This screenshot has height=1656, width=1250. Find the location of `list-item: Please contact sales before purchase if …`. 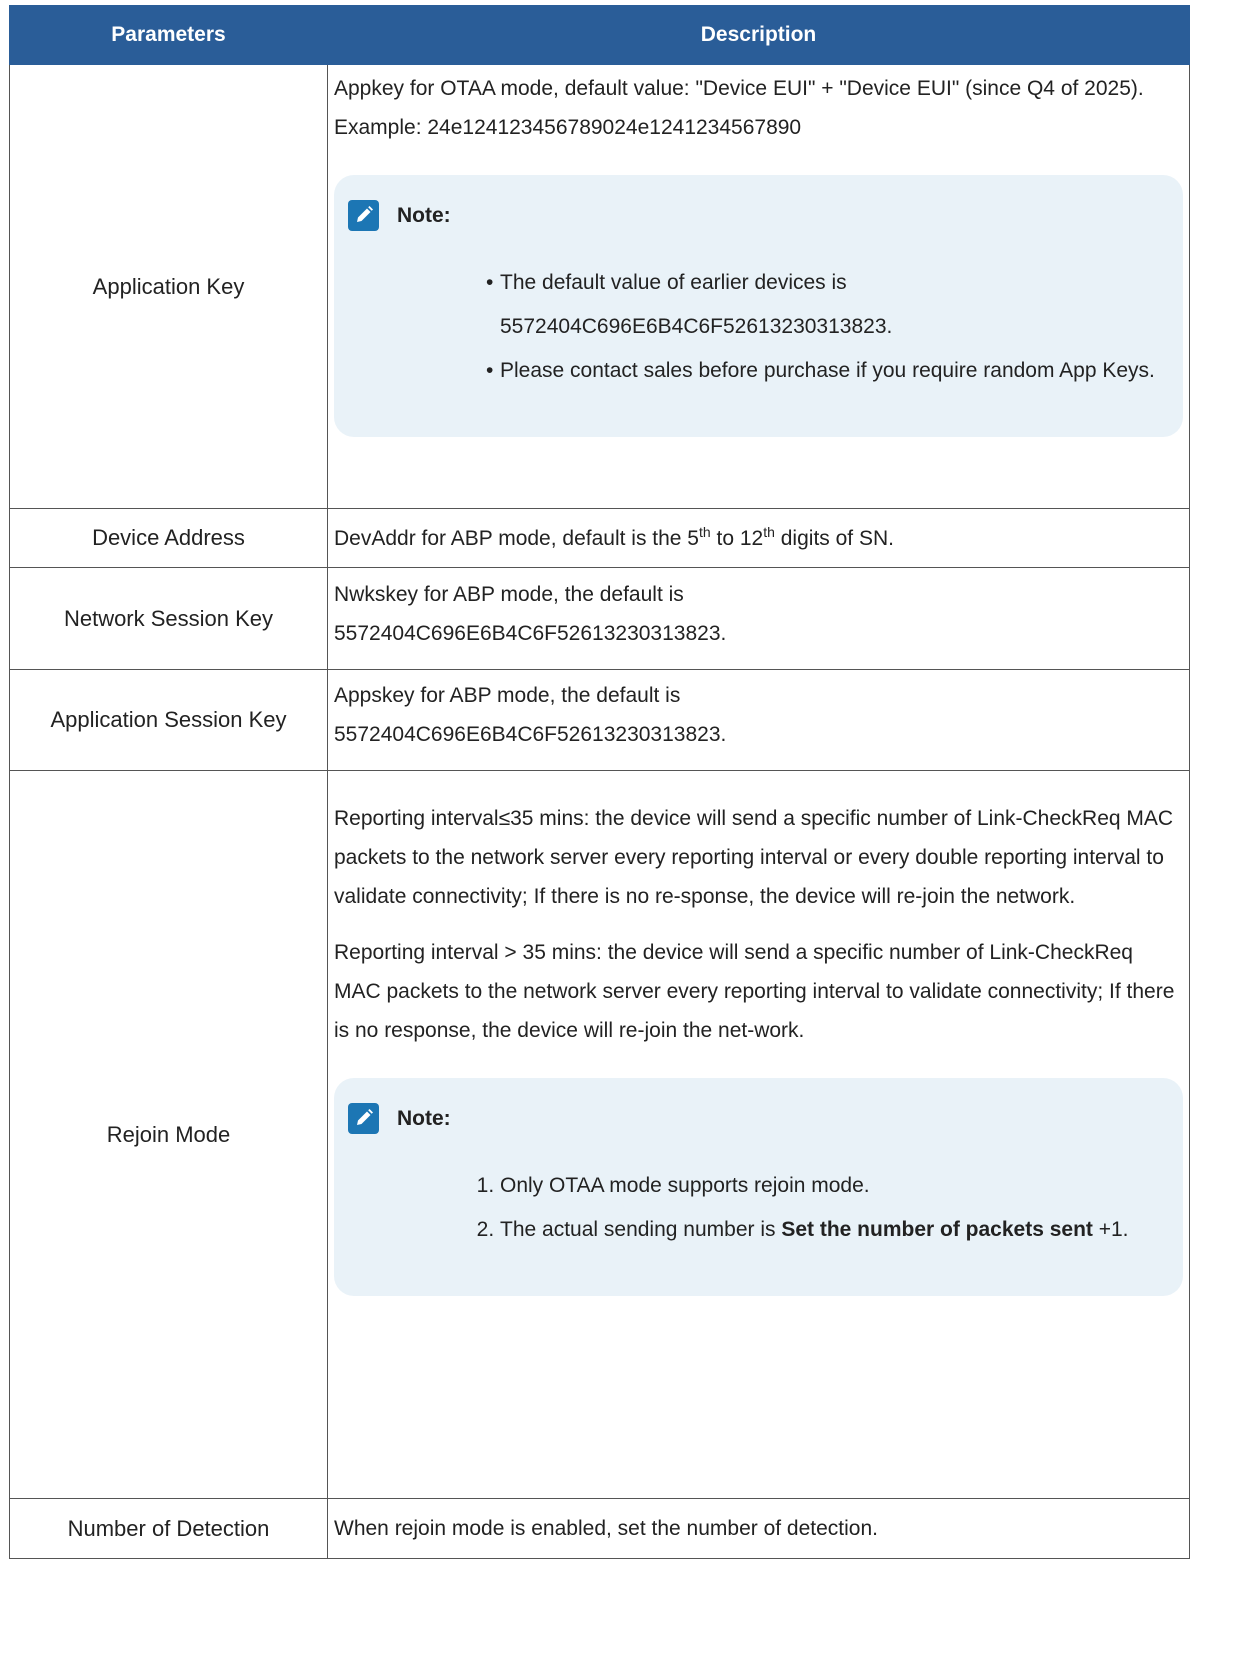

list-item: Please contact sales before purchase if … is located at coordinates (824, 371).